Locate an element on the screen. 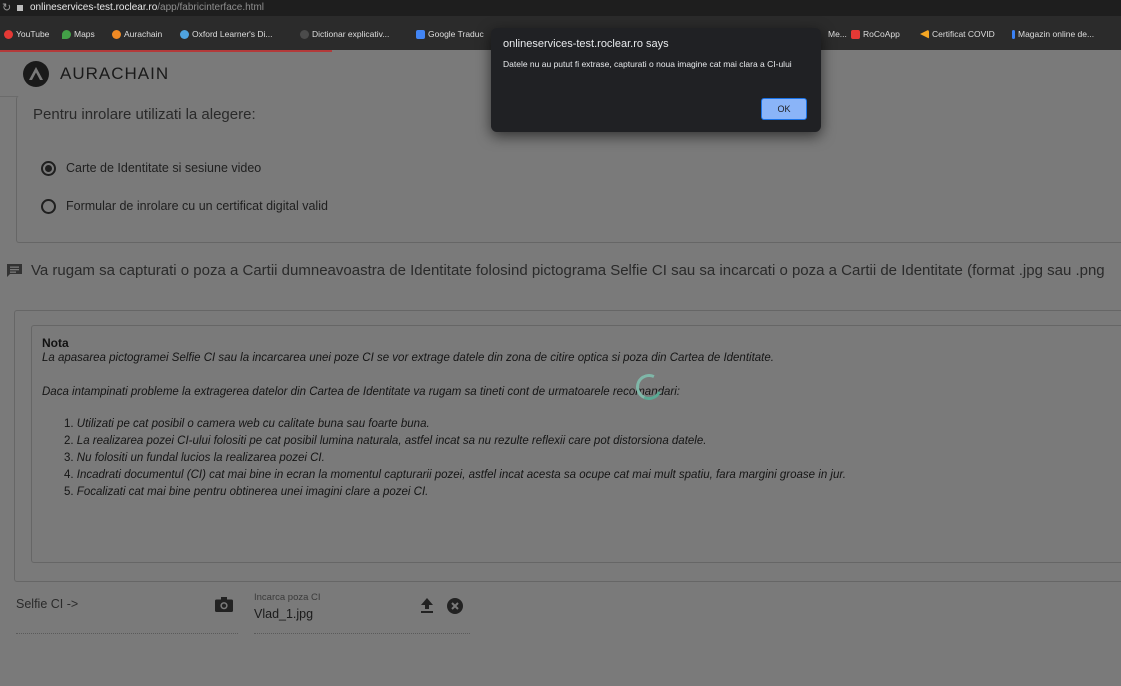 The height and width of the screenshot is (686, 1121). camera-icon is located at coordinates (224, 604).